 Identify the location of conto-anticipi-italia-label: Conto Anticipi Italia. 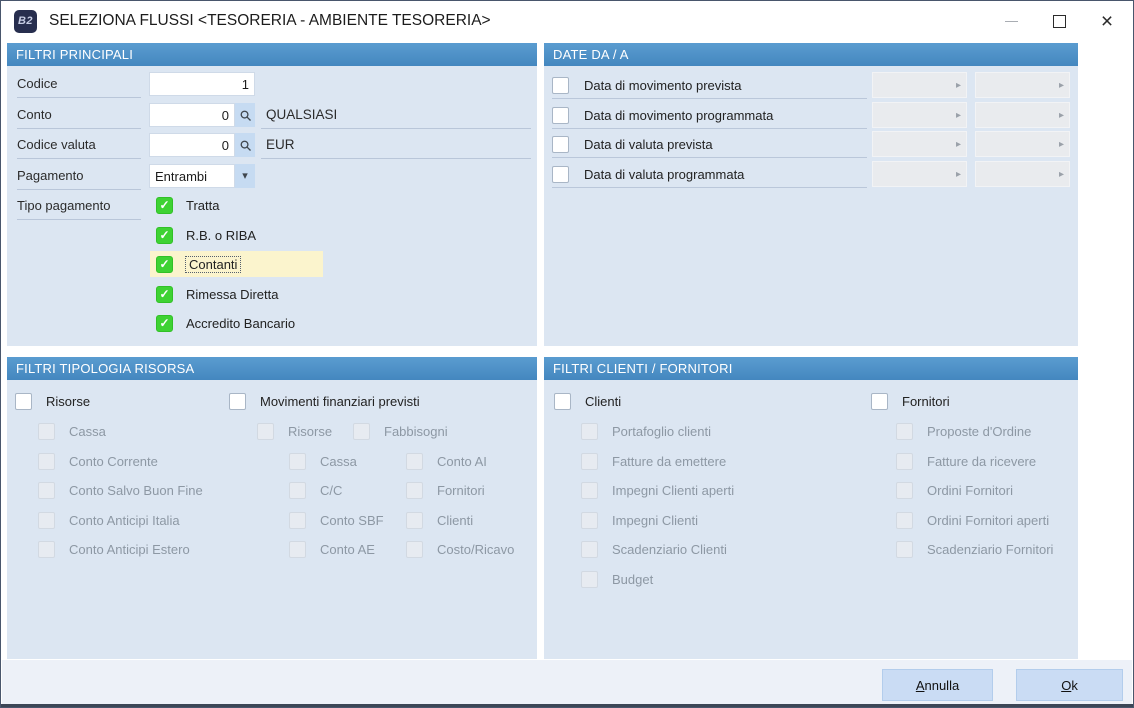
(124, 520).